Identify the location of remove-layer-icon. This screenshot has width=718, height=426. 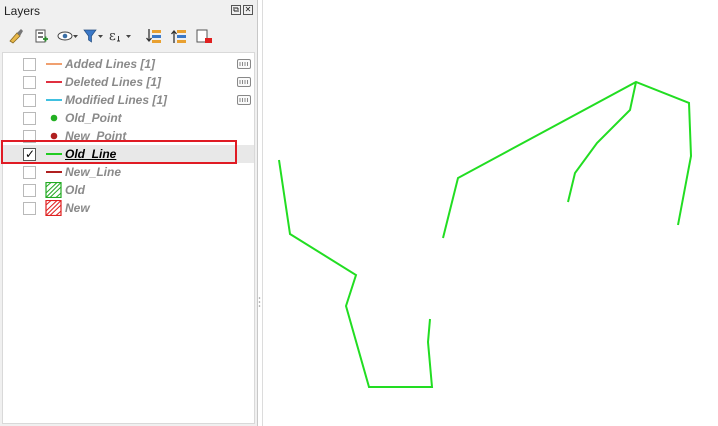
(204, 36).